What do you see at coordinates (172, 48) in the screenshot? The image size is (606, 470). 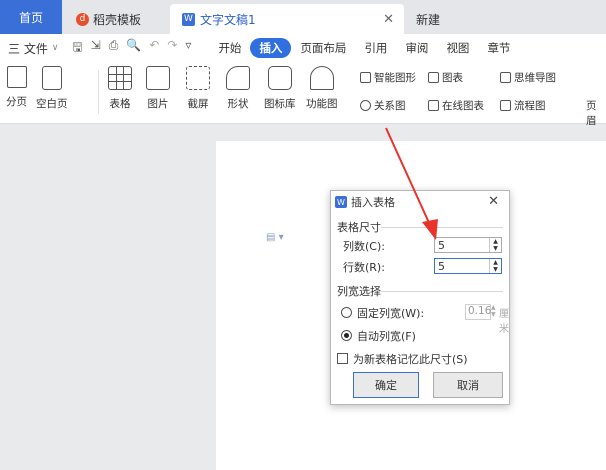 I see `redo-icon: ↷` at bounding box center [172, 48].